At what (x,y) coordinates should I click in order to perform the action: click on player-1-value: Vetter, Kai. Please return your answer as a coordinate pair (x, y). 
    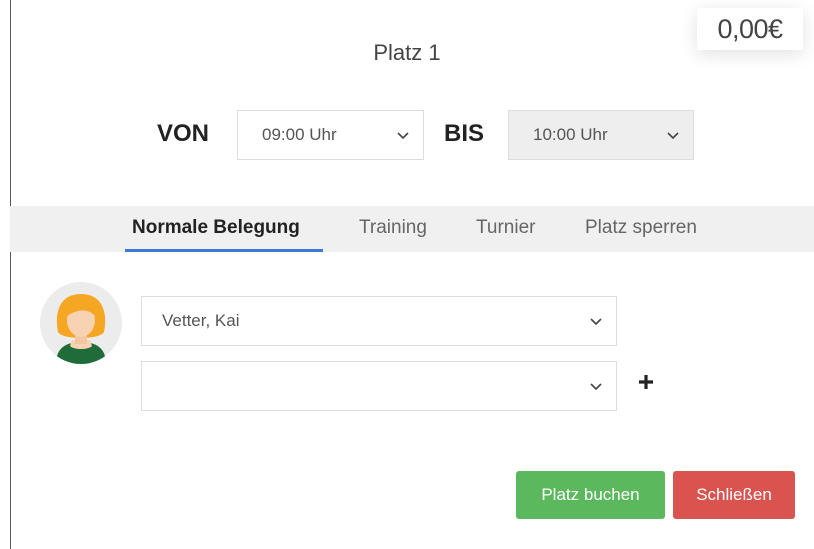
    Looking at the image, I should click on (201, 320).